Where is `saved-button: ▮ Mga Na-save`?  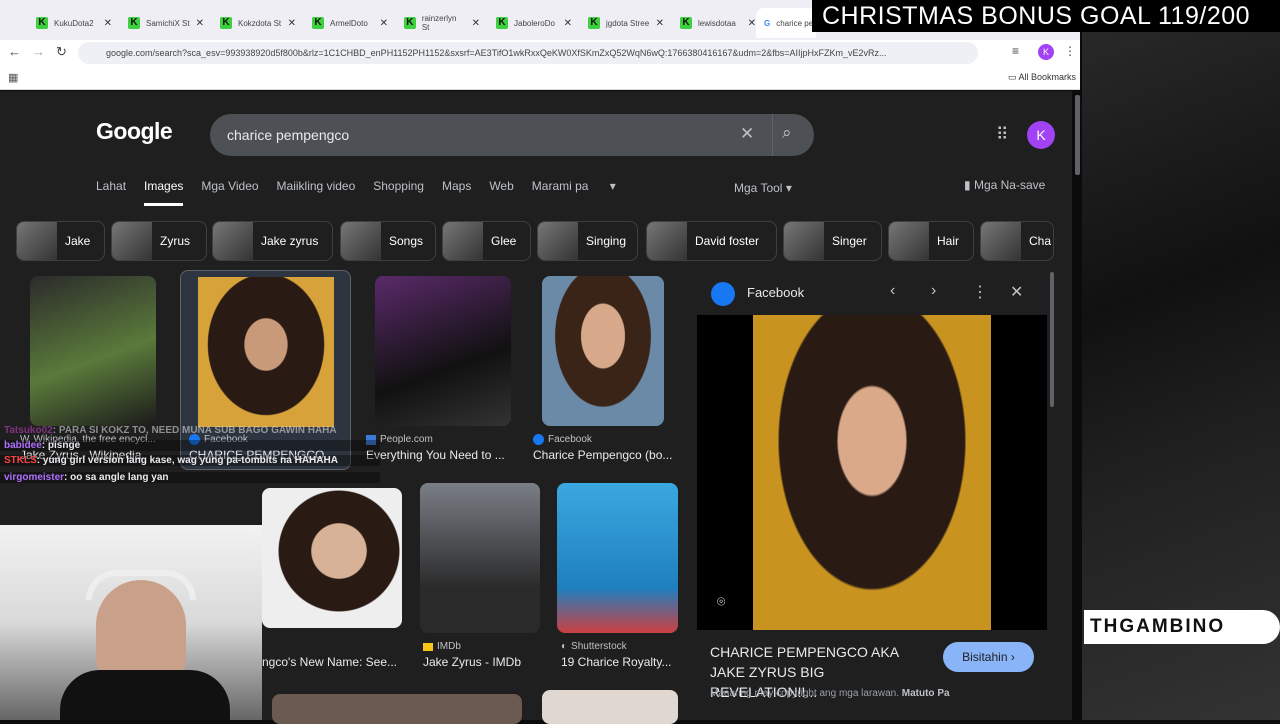
saved-button: ▮ Mga Na-save is located at coordinates (1004, 185).